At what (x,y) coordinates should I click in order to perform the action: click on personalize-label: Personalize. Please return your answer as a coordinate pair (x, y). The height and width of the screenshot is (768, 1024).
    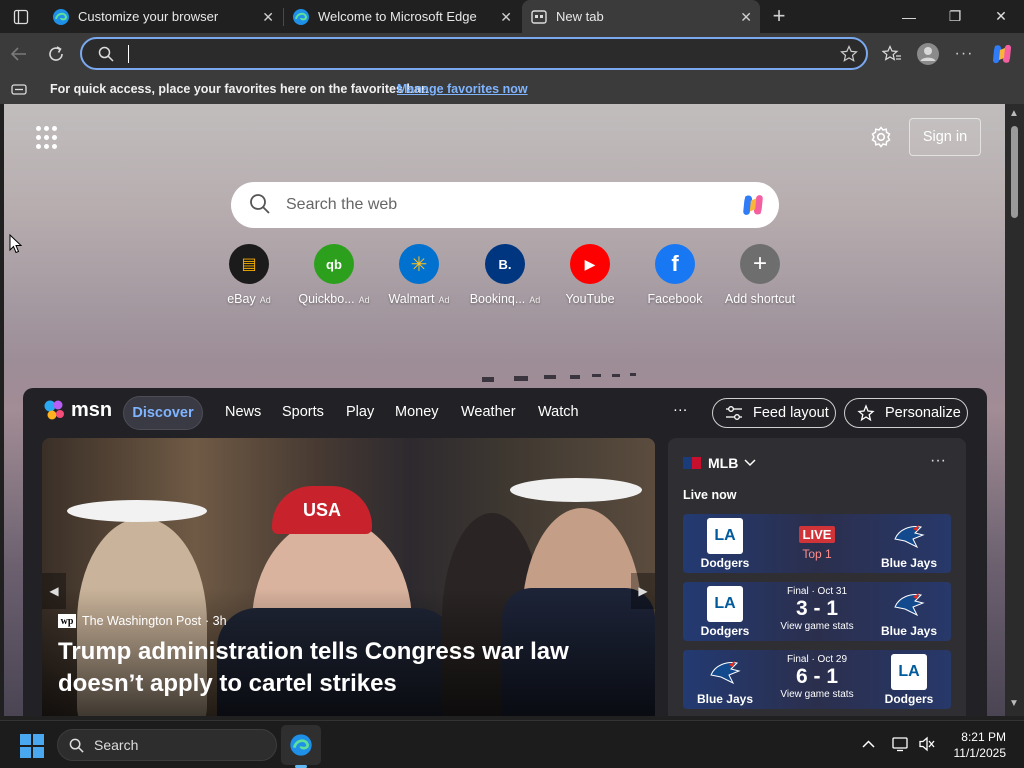
    Looking at the image, I should click on (923, 413).